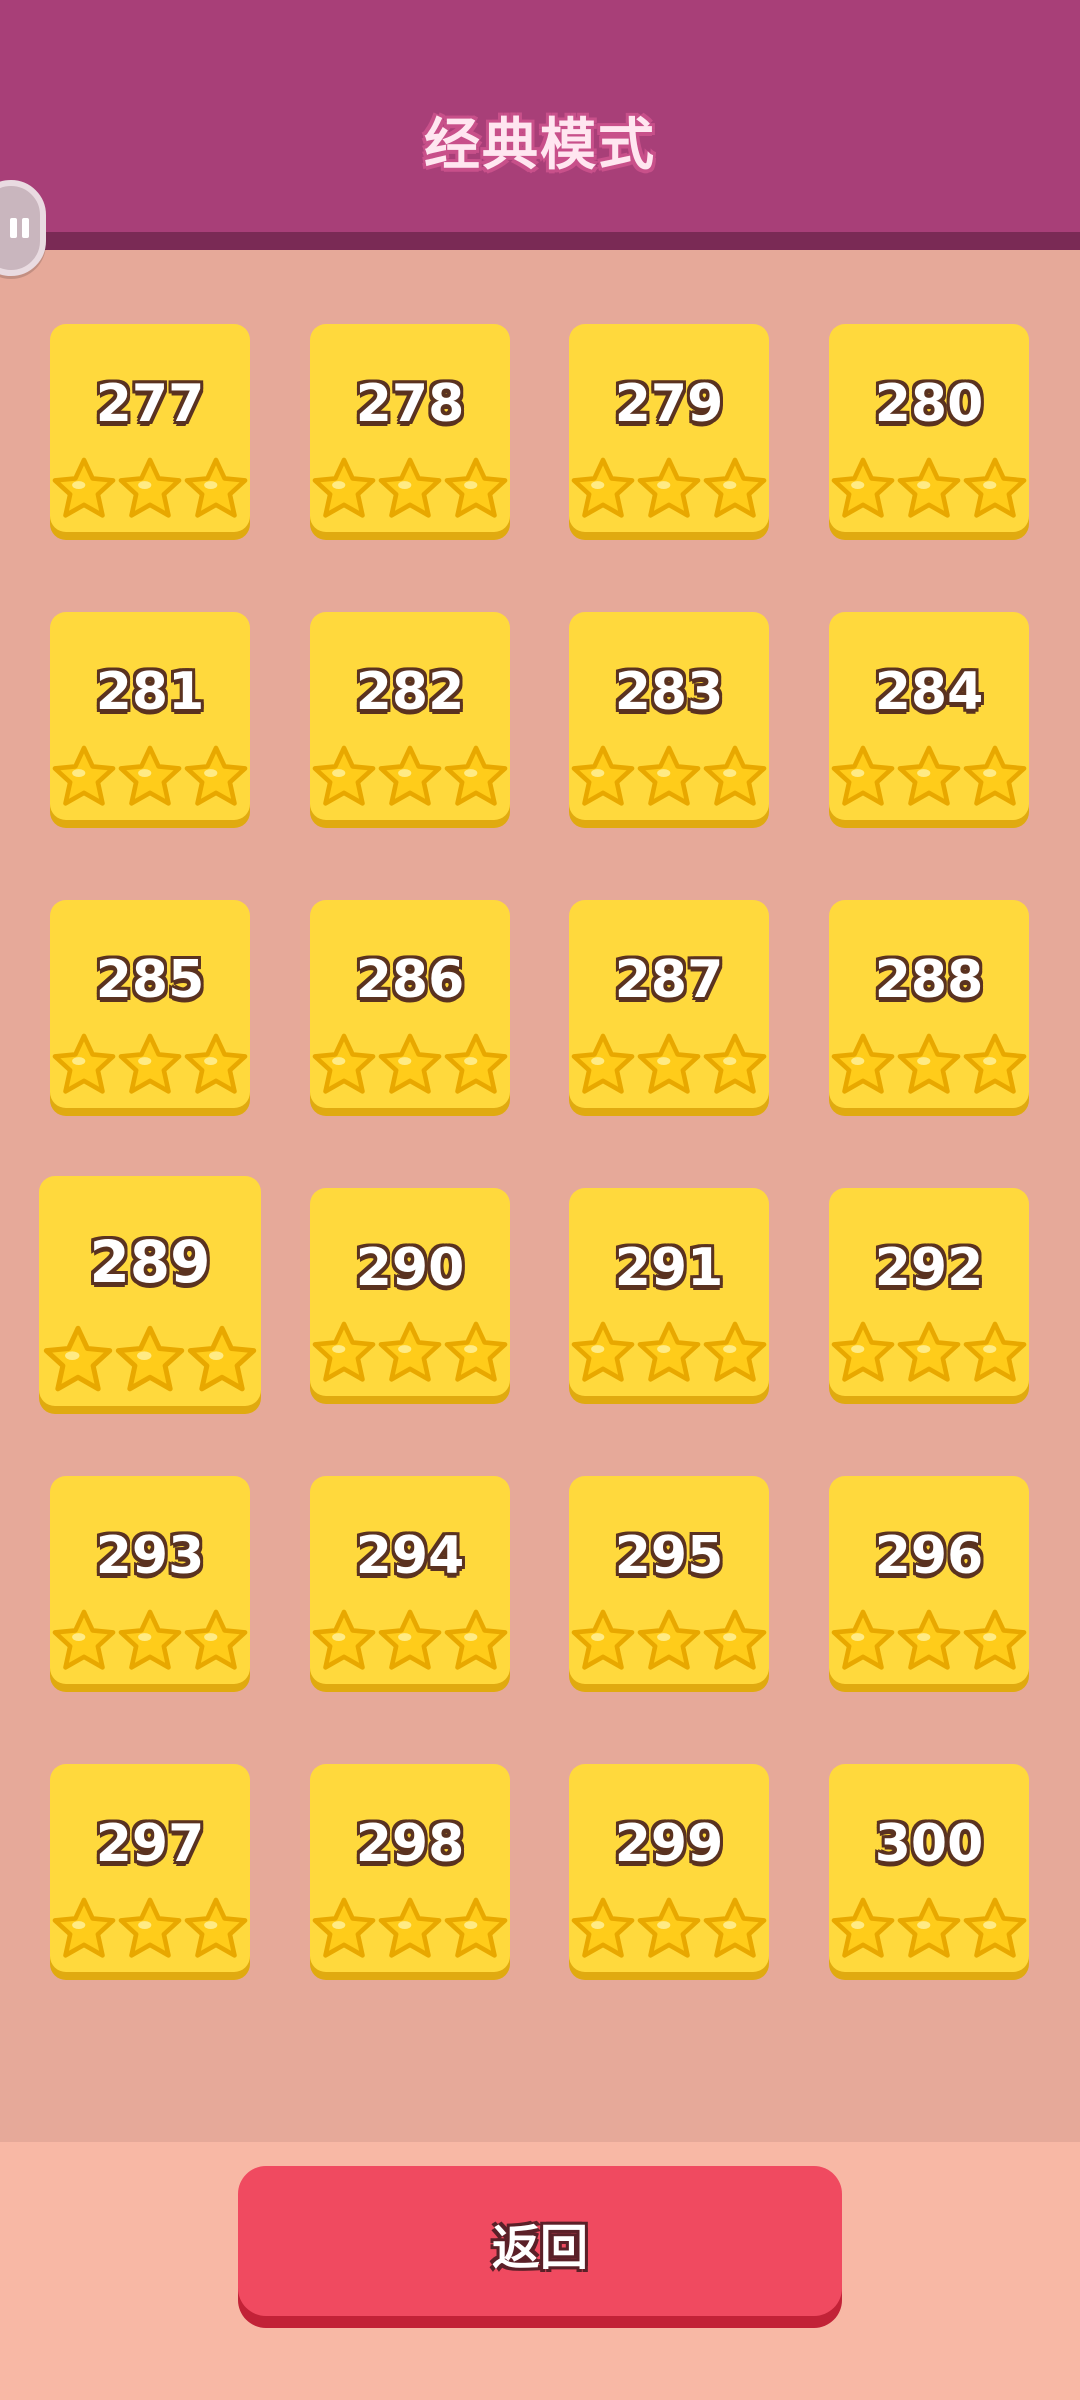 This screenshot has height=2400, width=1080. Describe the element at coordinates (669, 1292) in the screenshot. I see `level-tile: 291` at that location.